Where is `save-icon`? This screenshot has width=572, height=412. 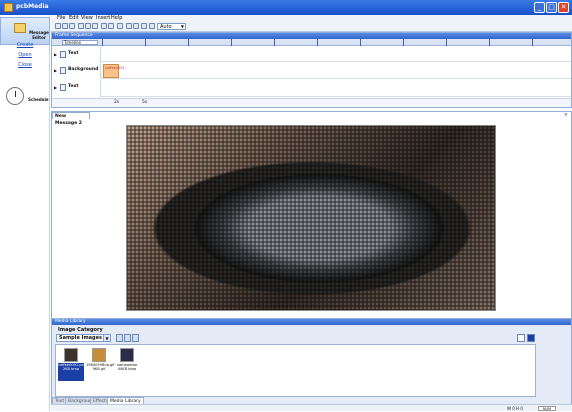
save-icon is located at coordinates (72, 26).